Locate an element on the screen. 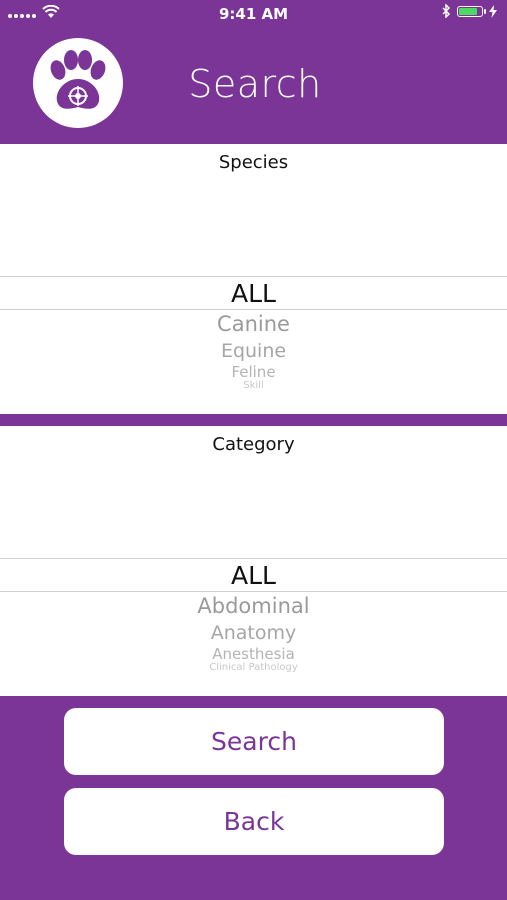  species-option: Feline is located at coordinates (253, 372).